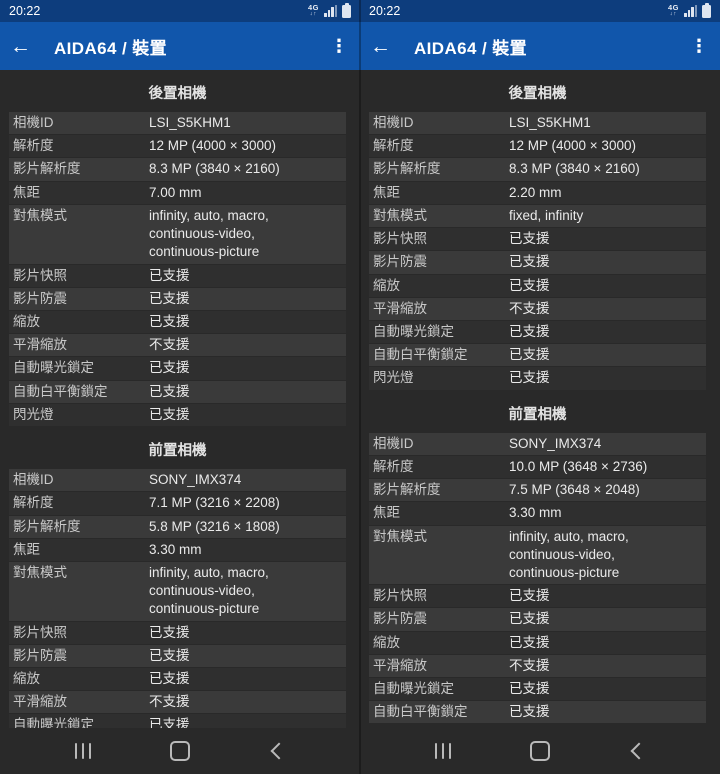 Image resolution: width=720 pixels, height=774 pixels. I want to click on section-title: 後置相機, so click(537, 94).